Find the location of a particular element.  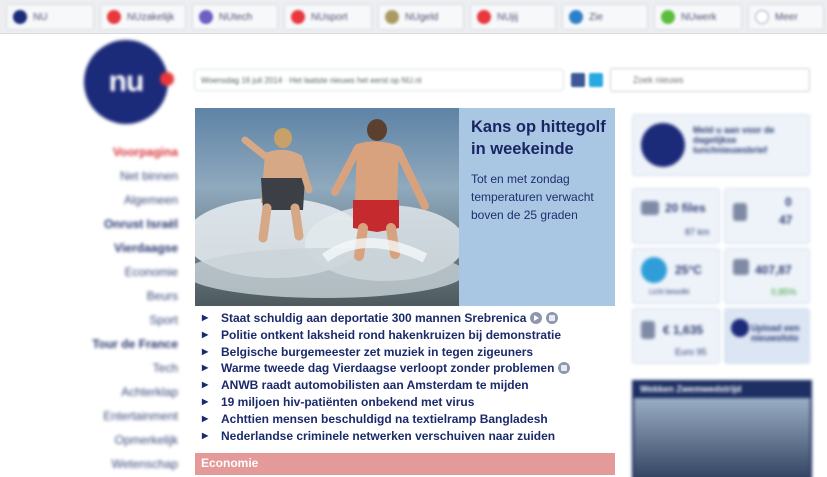

tab-label: Meer is located at coordinates (786, 17).